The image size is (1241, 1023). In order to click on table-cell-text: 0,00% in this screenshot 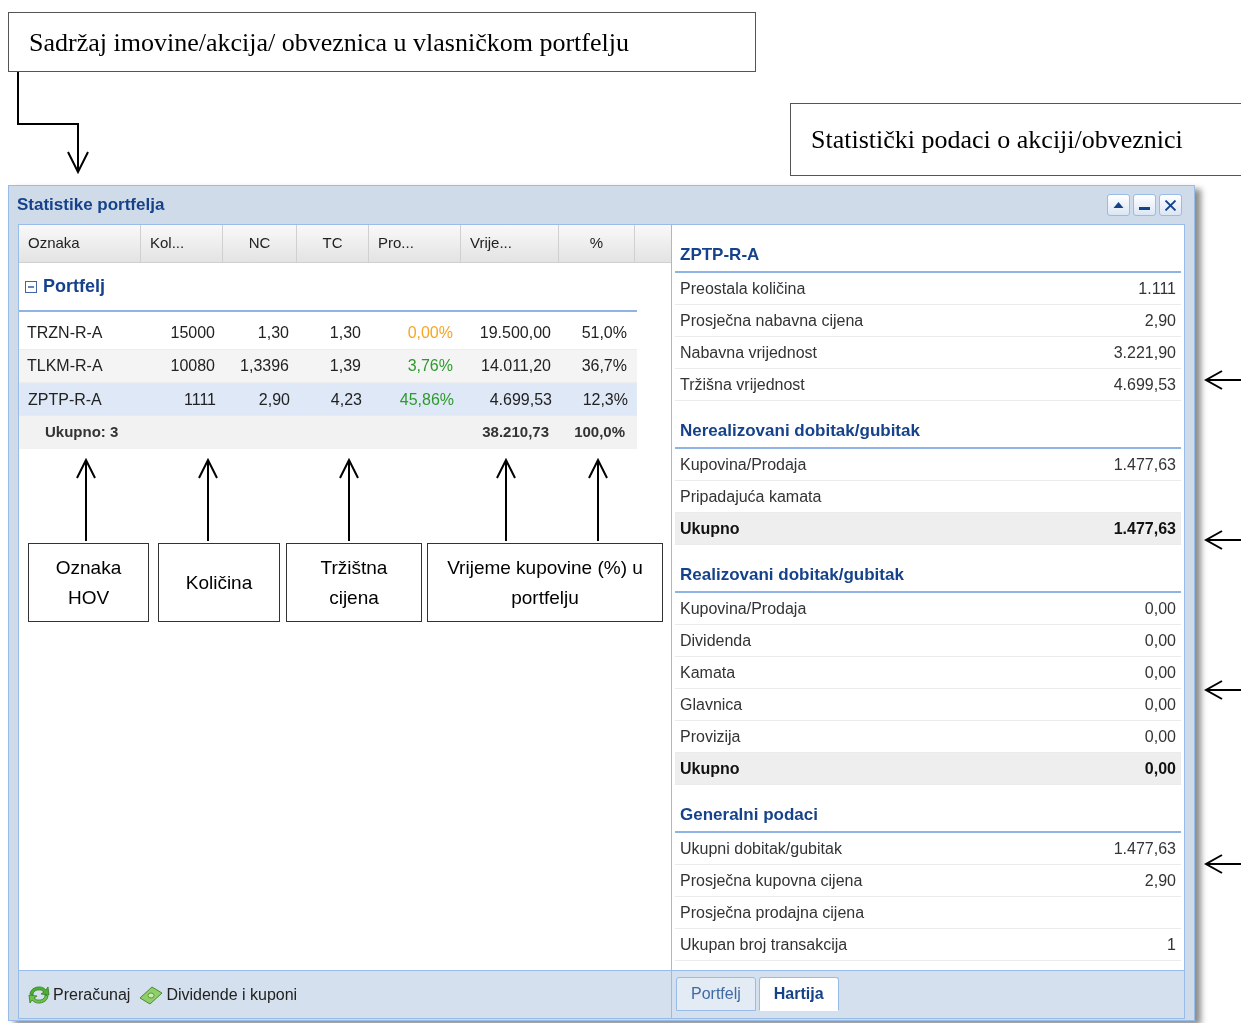, I will do `click(430, 333)`.